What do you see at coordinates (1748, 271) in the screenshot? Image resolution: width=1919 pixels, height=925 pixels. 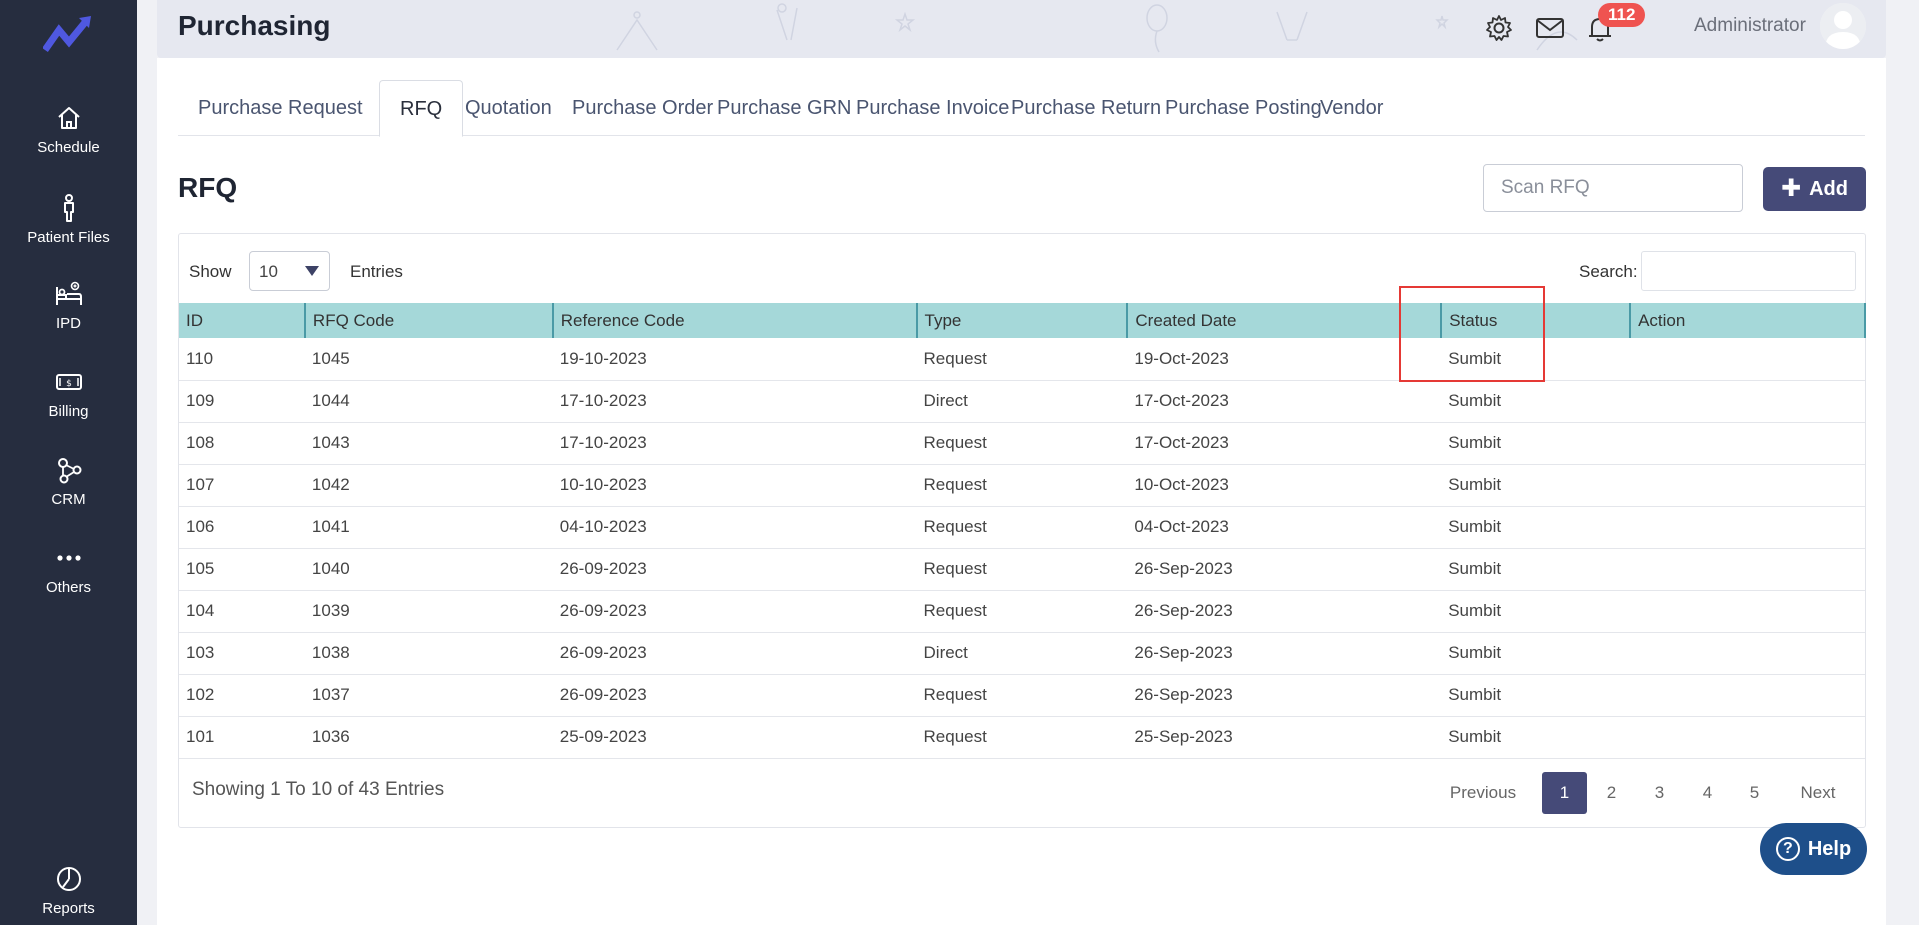 I see `table-search-input` at bounding box center [1748, 271].